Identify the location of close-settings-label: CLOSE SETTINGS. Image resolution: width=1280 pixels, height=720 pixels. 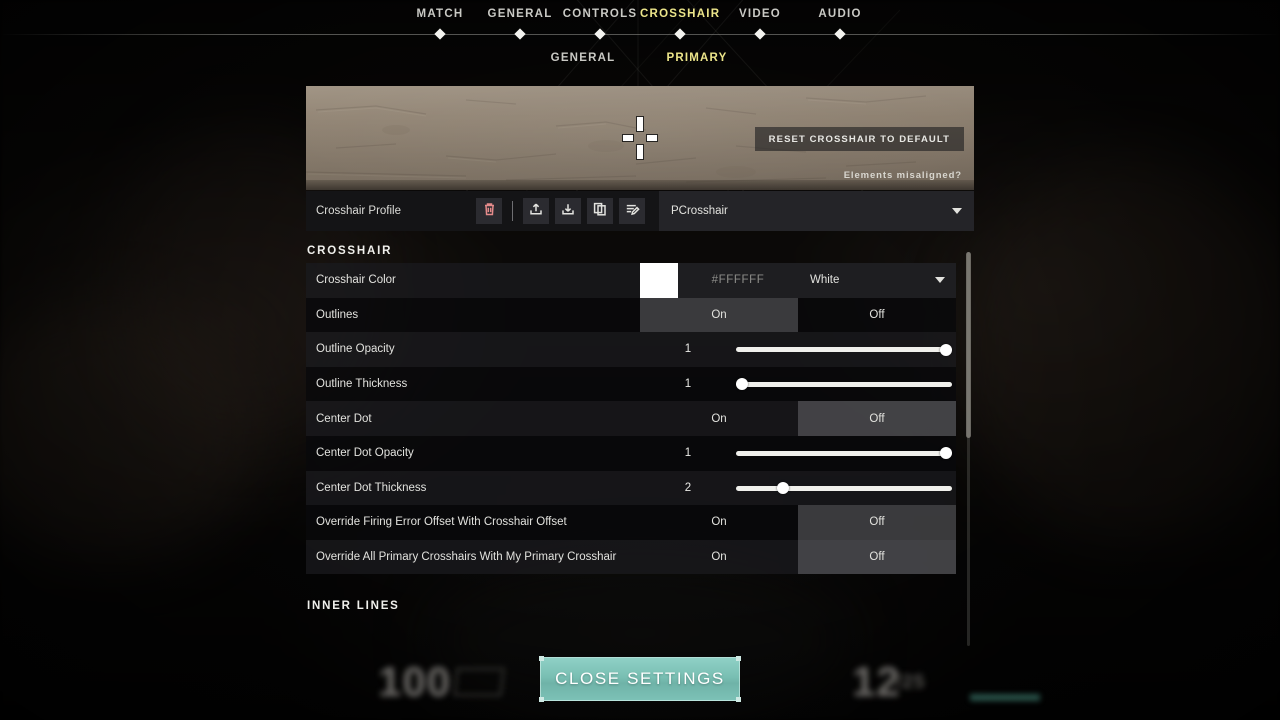
(640, 678).